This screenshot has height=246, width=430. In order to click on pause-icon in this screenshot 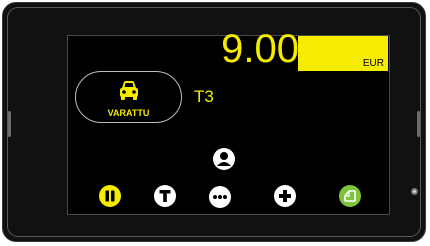, I will do `click(110, 196)`.